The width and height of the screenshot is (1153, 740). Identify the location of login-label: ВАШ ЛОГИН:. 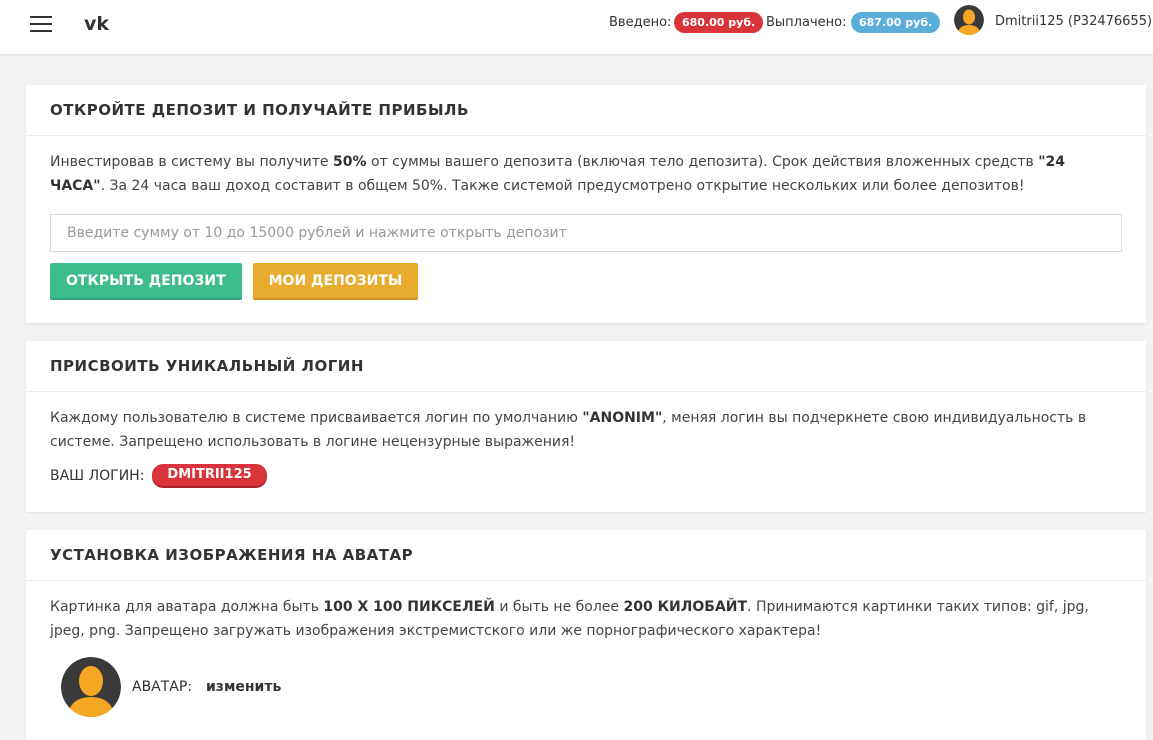
(97, 476).